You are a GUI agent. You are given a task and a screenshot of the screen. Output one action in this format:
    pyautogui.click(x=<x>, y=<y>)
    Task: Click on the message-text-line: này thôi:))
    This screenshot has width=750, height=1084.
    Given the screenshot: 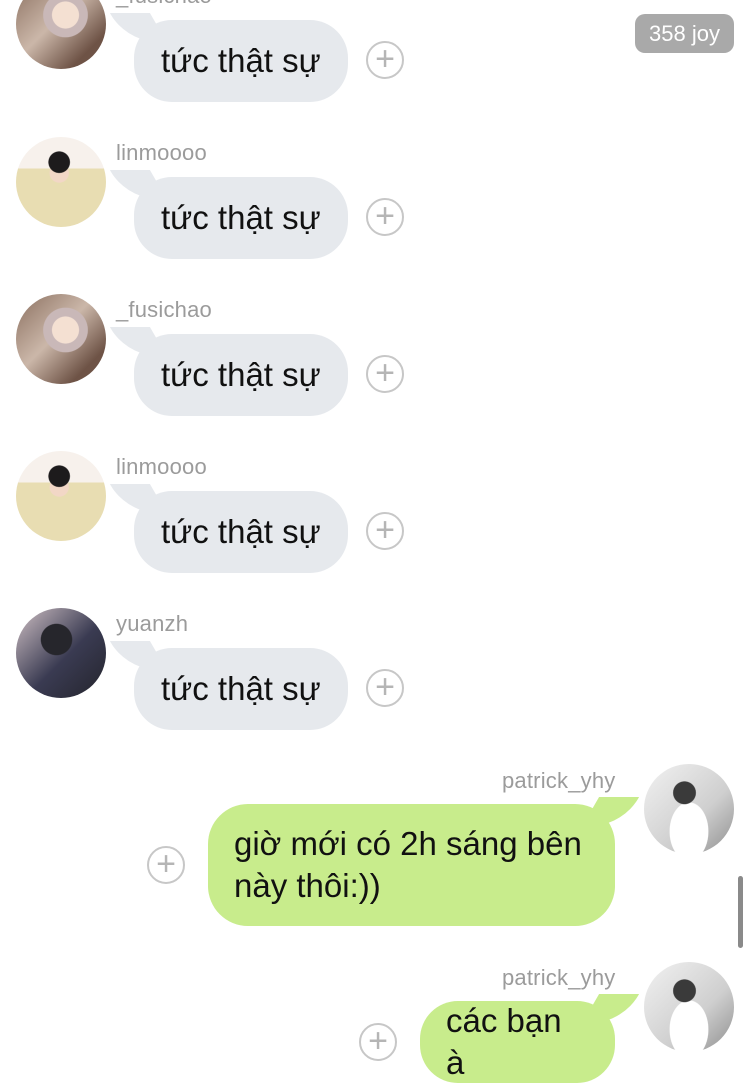 What is the action you would take?
    pyautogui.click(x=307, y=885)
    